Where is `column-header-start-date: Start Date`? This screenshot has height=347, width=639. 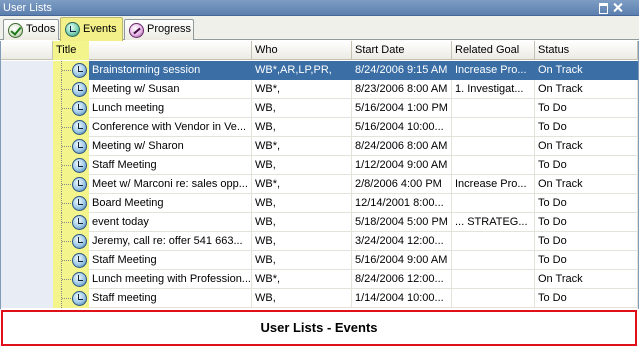
column-header-start-date: Start Date is located at coordinates (402, 50).